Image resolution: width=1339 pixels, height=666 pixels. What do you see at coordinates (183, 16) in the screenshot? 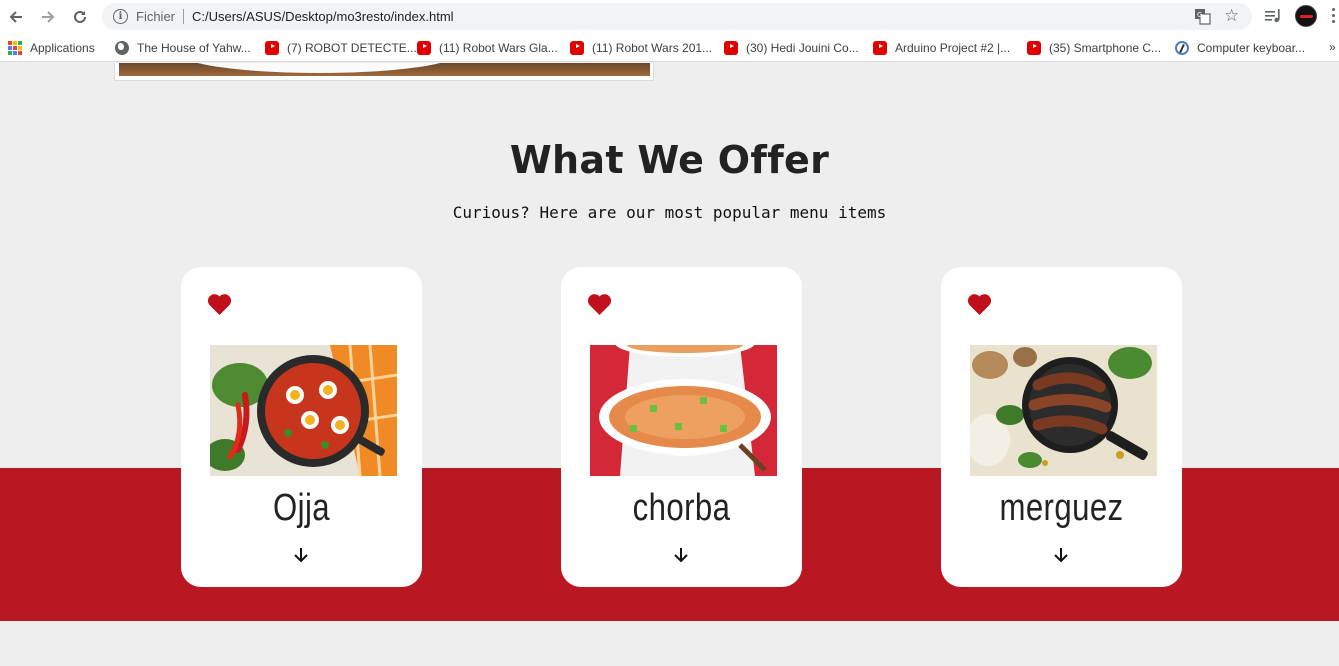
I see `url-divider` at bounding box center [183, 16].